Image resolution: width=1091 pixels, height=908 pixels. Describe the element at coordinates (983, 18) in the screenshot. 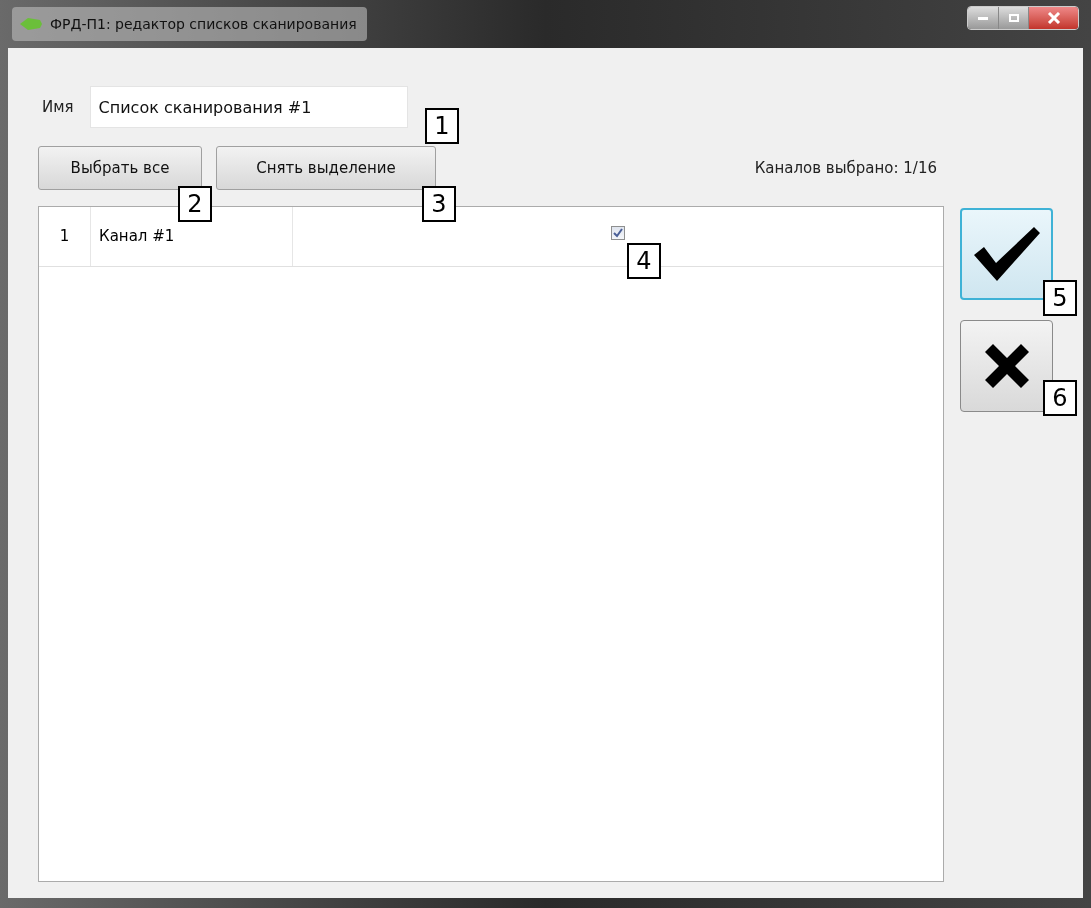

I see `minimize-button` at that location.